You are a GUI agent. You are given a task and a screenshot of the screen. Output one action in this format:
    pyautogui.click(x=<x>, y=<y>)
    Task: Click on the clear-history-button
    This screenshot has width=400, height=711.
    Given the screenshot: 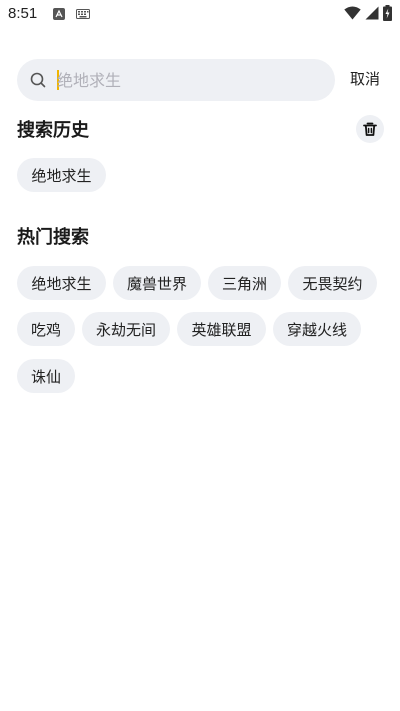 What is the action you would take?
    pyautogui.click(x=370, y=129)
    